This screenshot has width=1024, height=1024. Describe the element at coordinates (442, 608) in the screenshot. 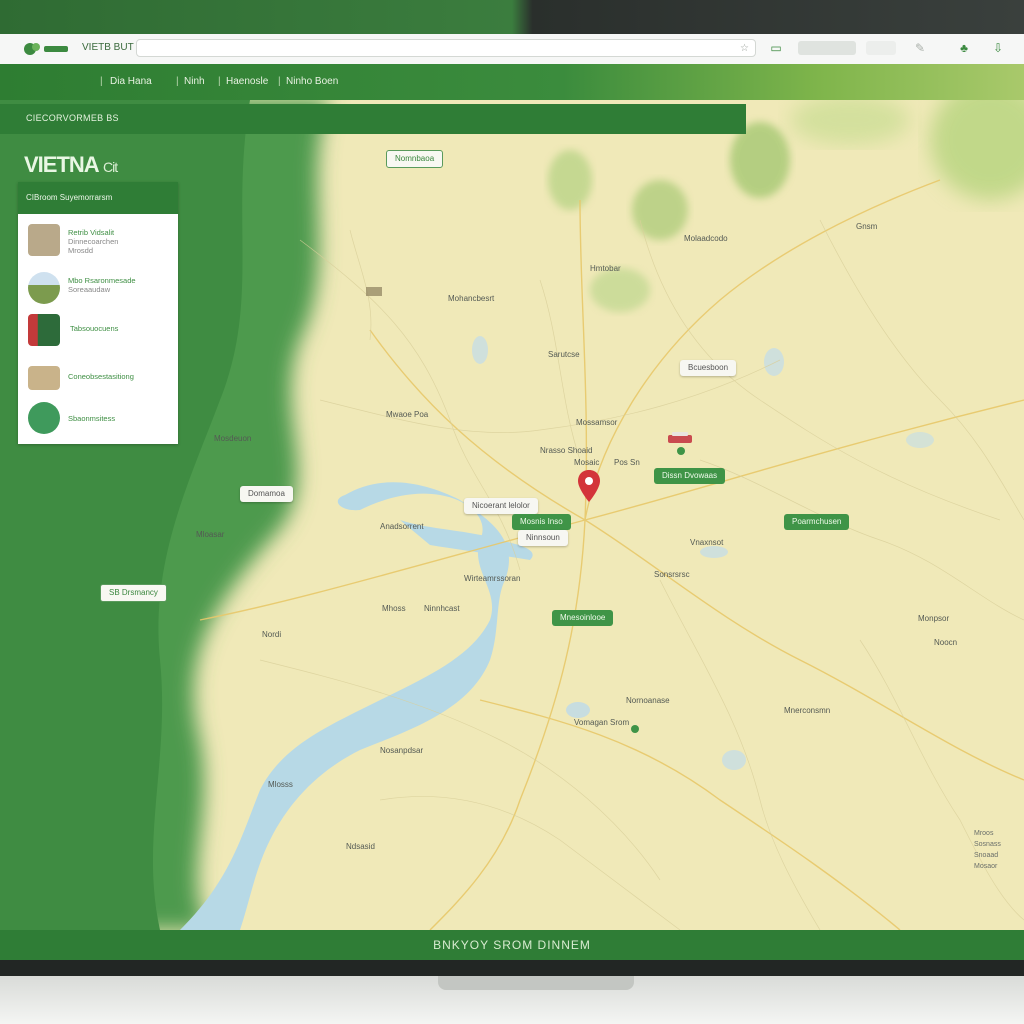

I see `map-place-label: Ninnhcast` at that location.